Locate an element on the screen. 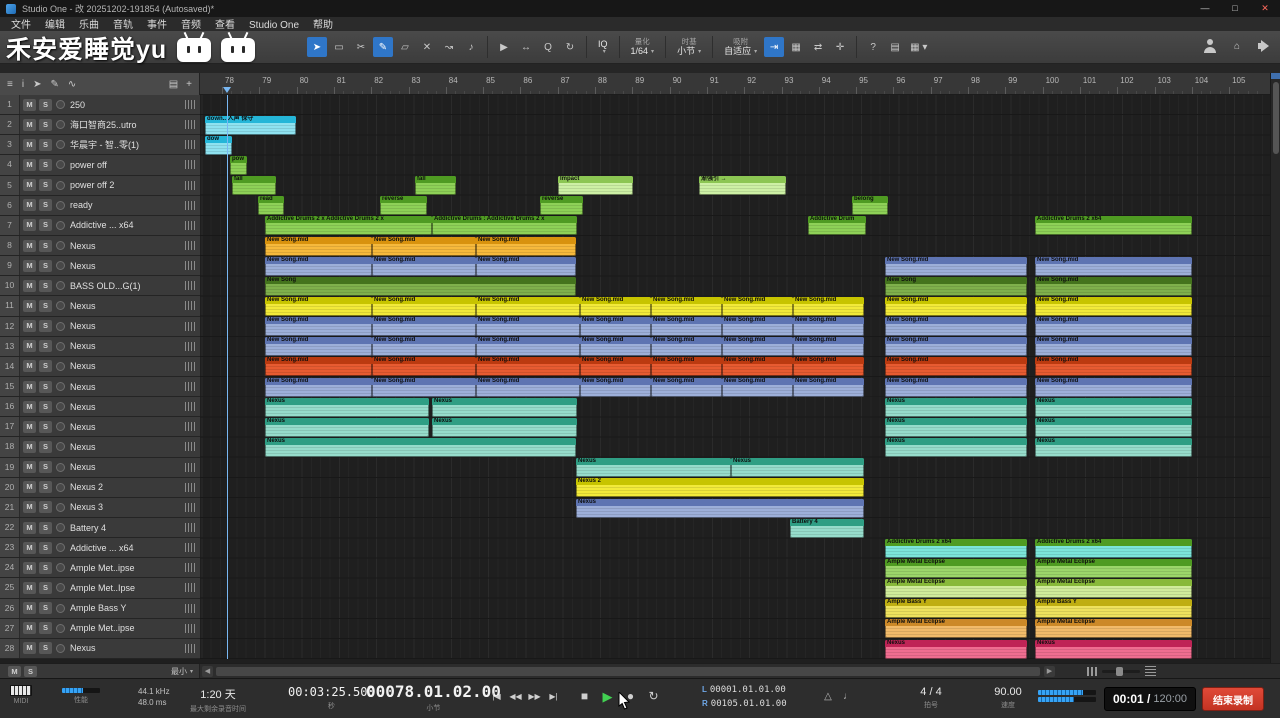  add-track-button: + is located at coordinates (189, 84).